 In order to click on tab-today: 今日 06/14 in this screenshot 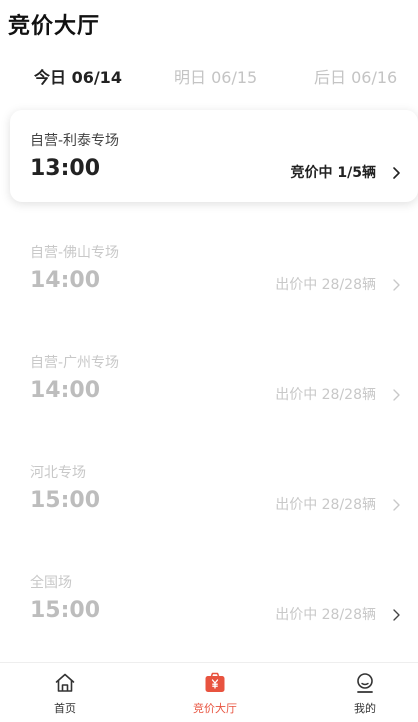, I will do `click(78, 76)`.